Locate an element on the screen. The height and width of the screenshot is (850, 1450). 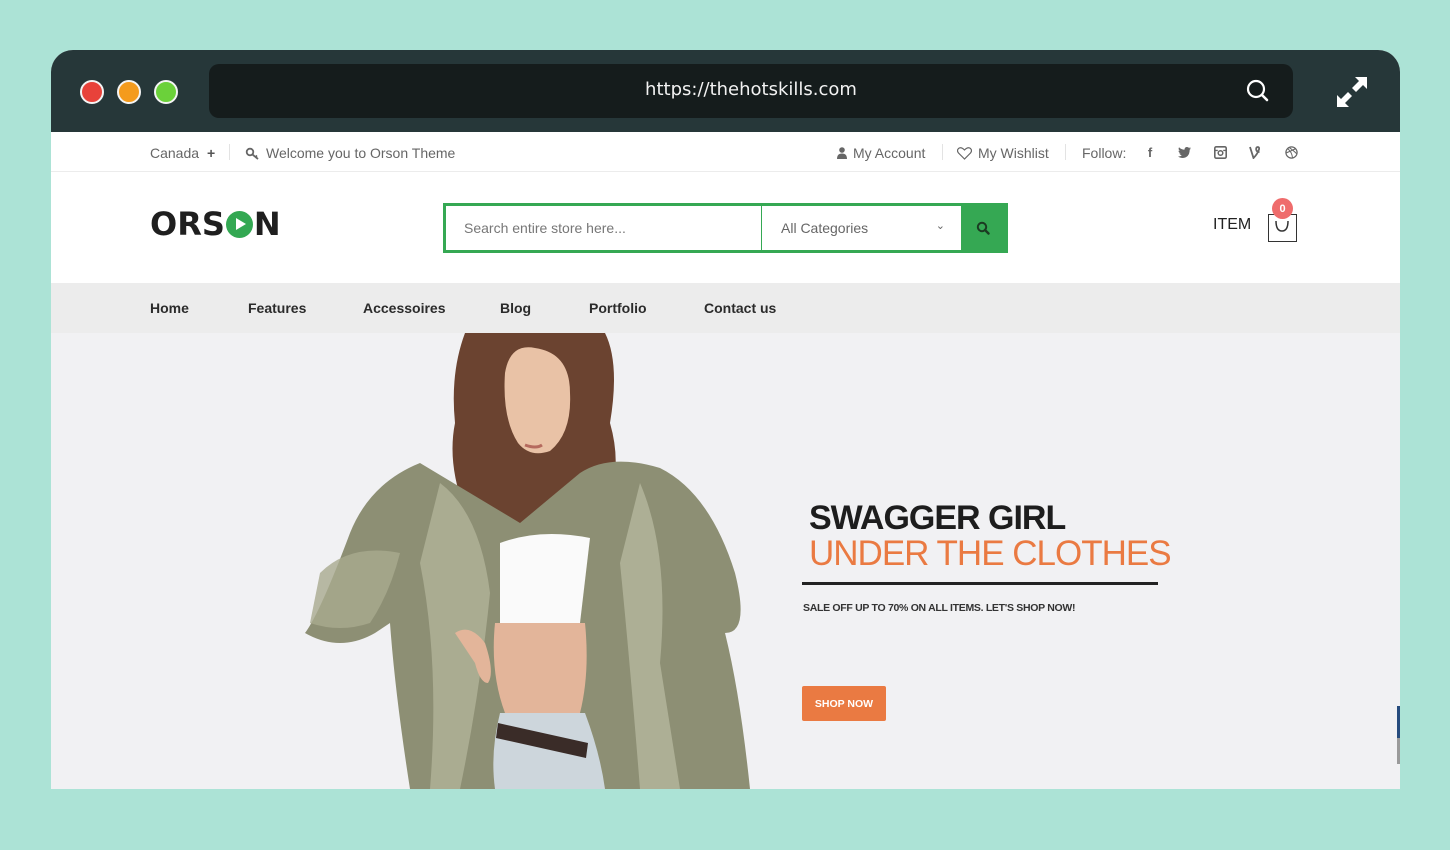
category-select: All Categories ⌄ is located at coordinates (861, 228).